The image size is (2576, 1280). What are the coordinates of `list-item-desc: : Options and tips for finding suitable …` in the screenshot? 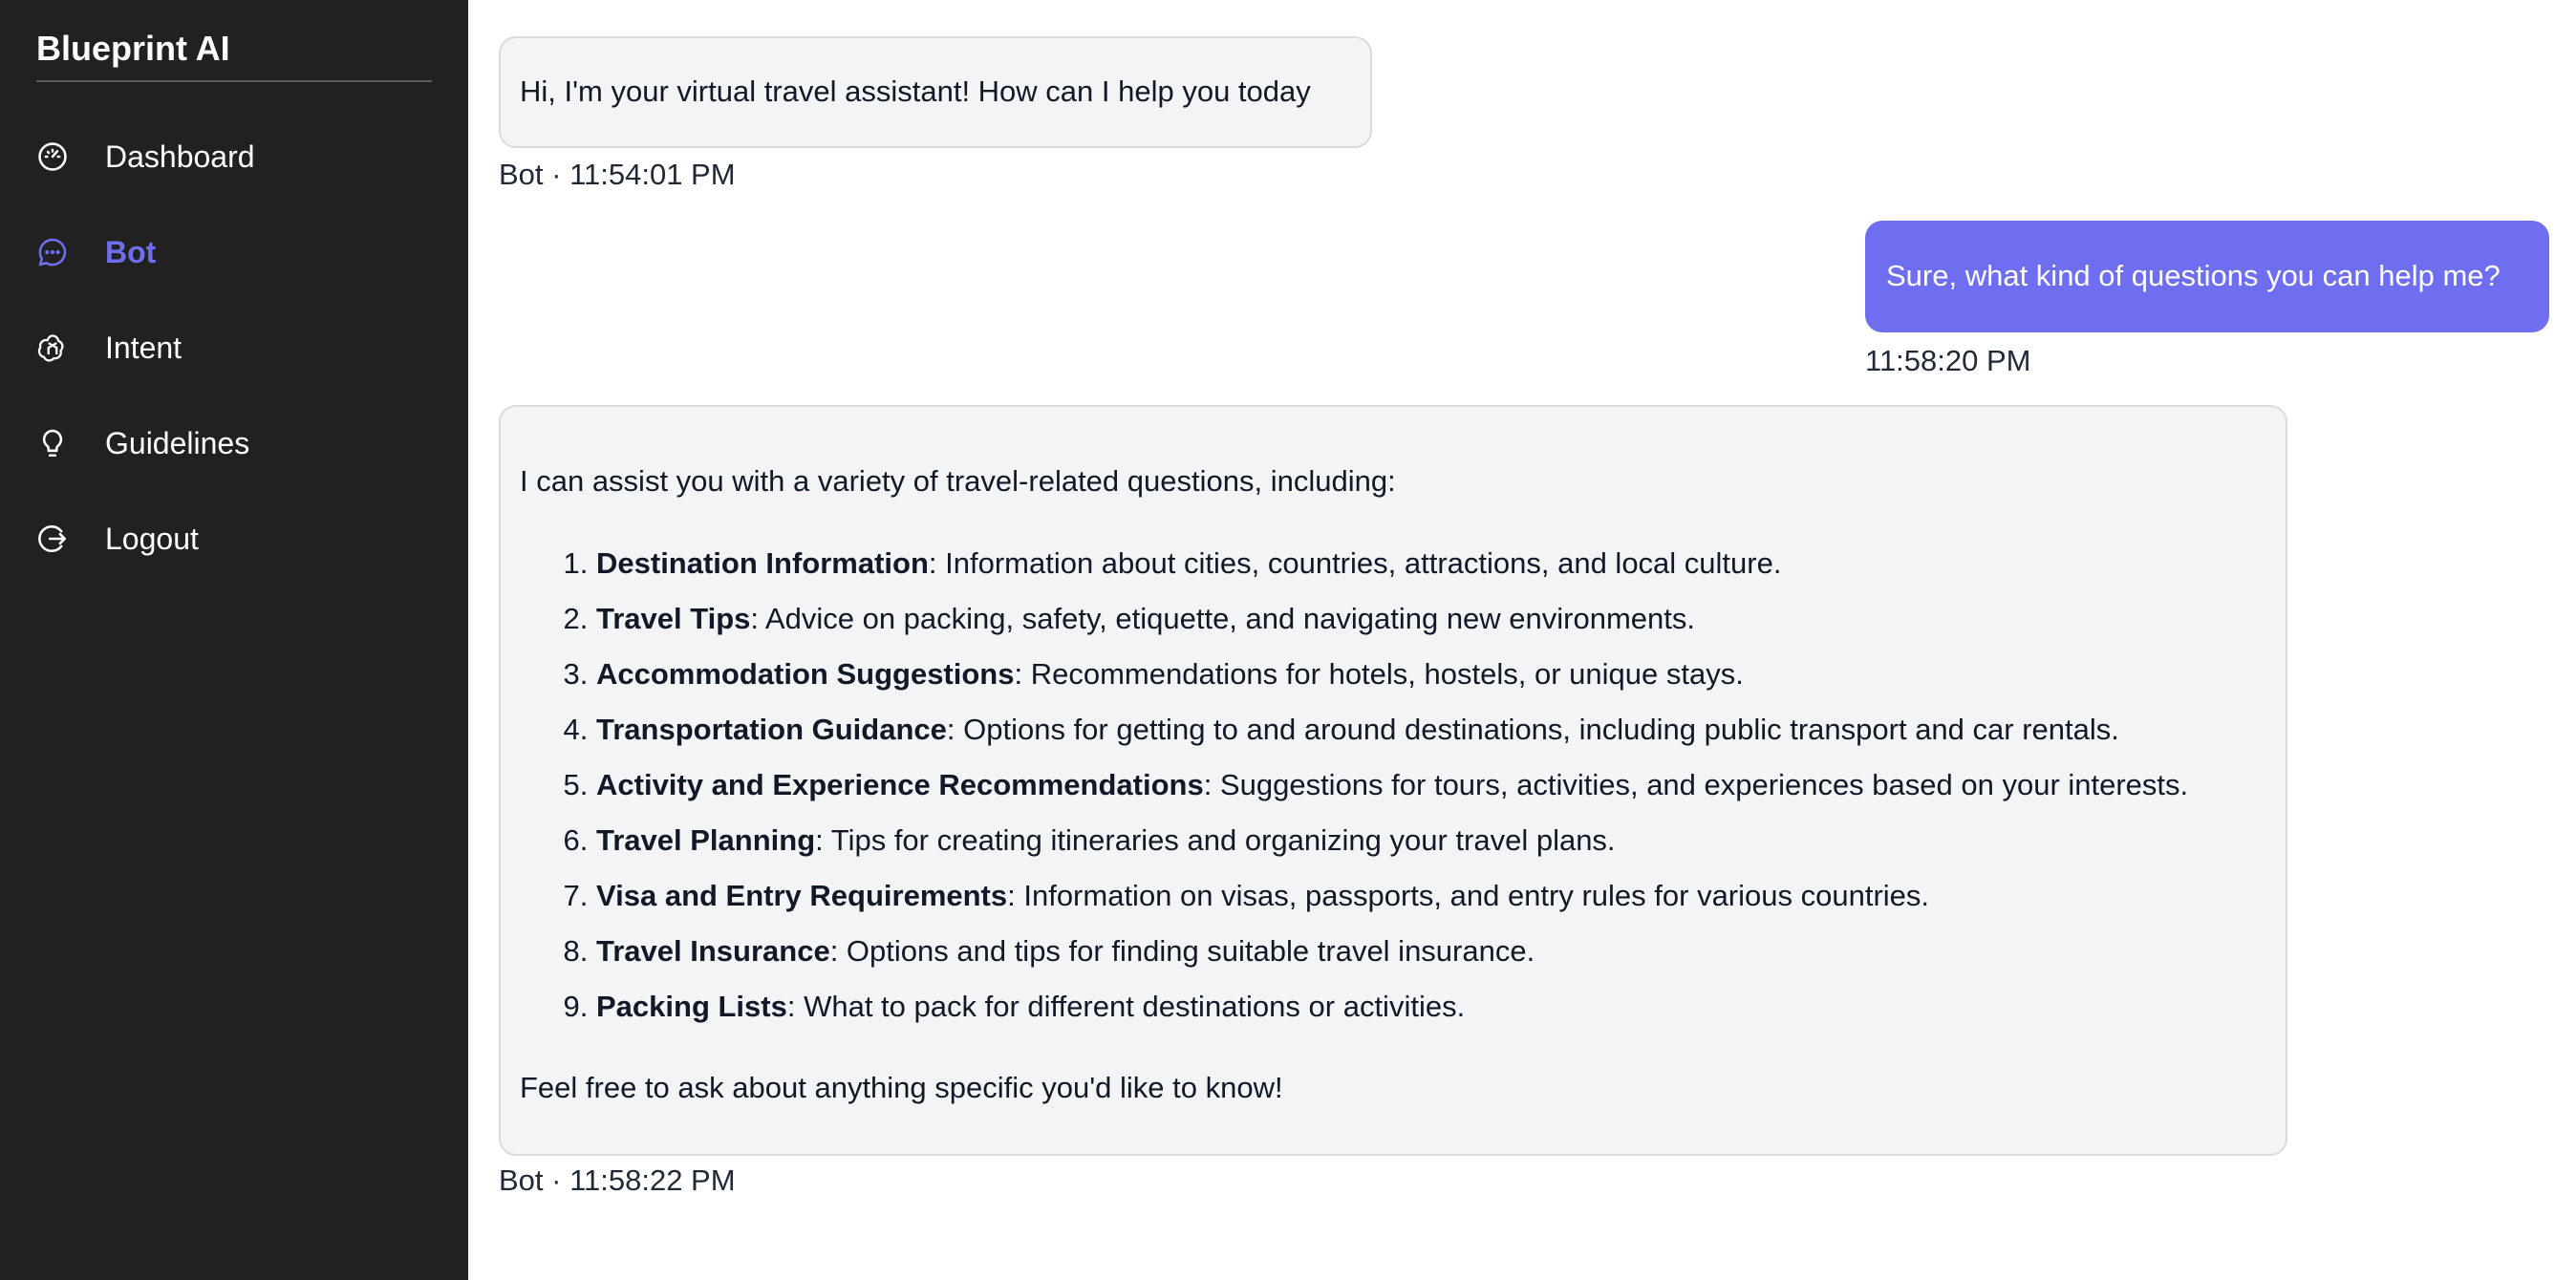 It's located at (1182, 950).